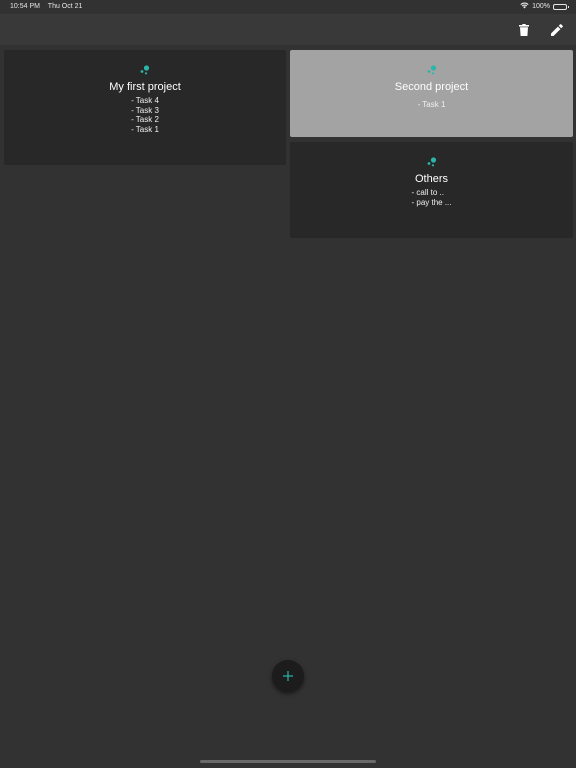 The height and width of the screenshot is (768, 576). I want to click on task-list: - Task 4 - Task 3 - Task 2 - Task 1, so click(145, 115).